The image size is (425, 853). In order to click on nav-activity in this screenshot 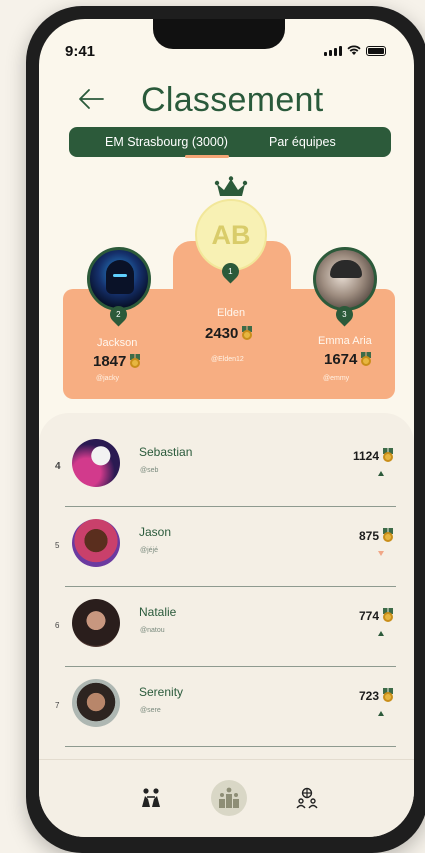, I will do `click(151, 798)`.